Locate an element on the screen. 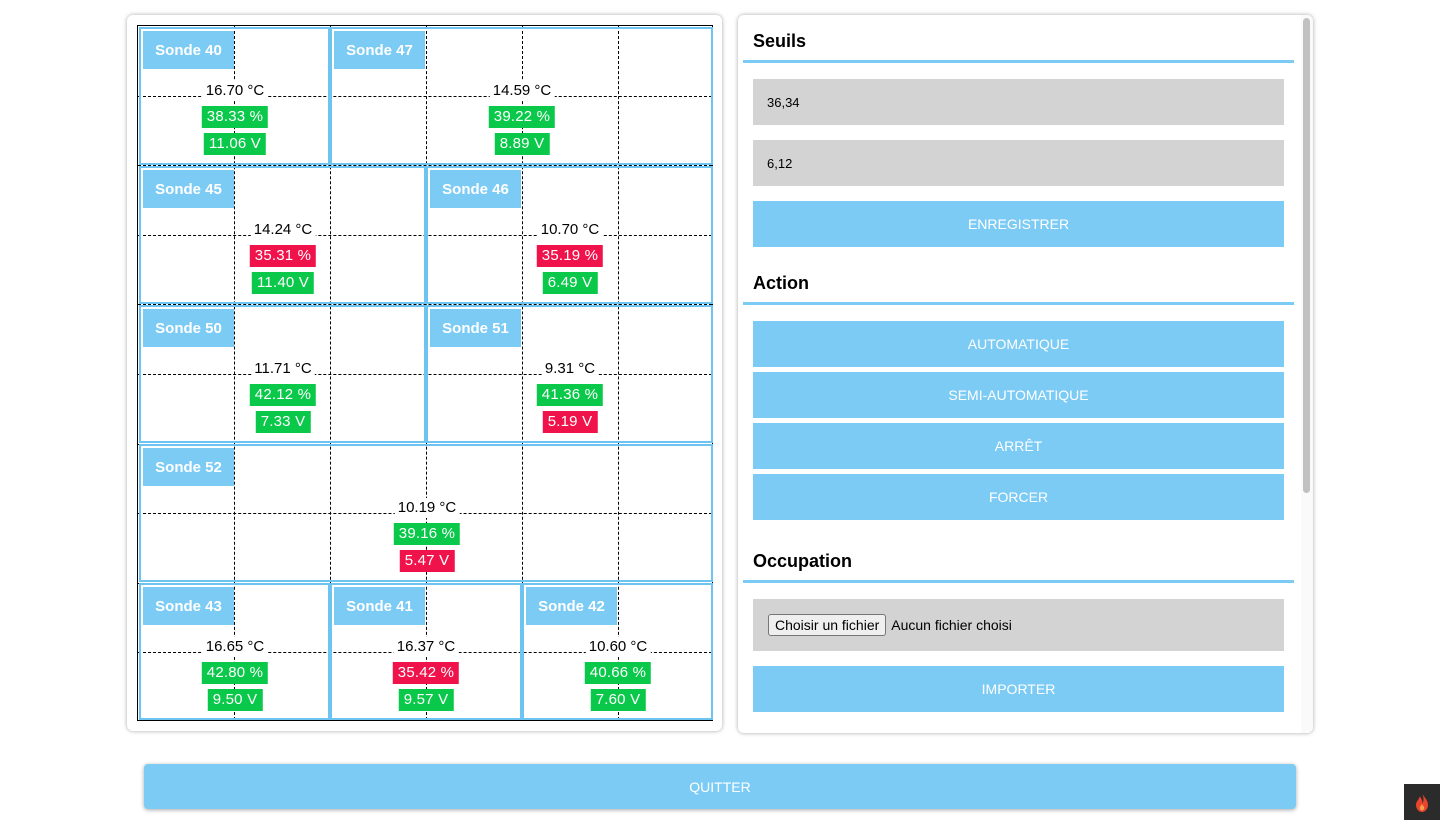 The height and width of the screenshot is (820, 1440). sensor-zone-label: Sonde 40 is located at coordinates (188, 50).